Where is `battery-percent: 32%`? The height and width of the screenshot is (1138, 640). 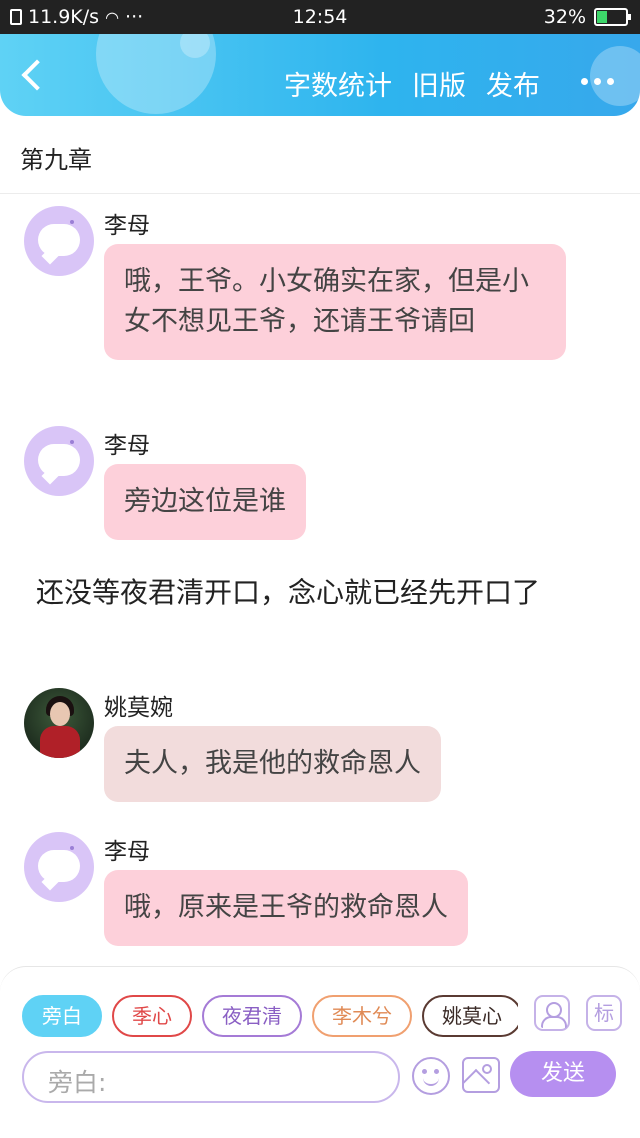
battery-percent: 32% is located at coordinates (564, 17).